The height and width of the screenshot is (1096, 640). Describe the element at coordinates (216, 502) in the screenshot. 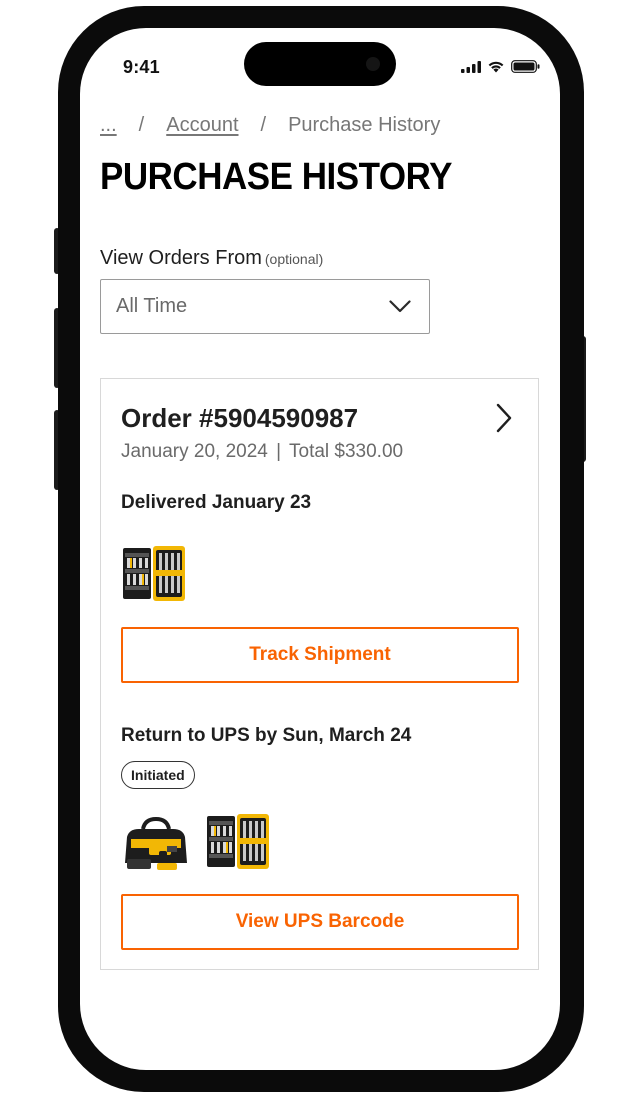

I see `delivery-status: Delivered January 23` at that location.